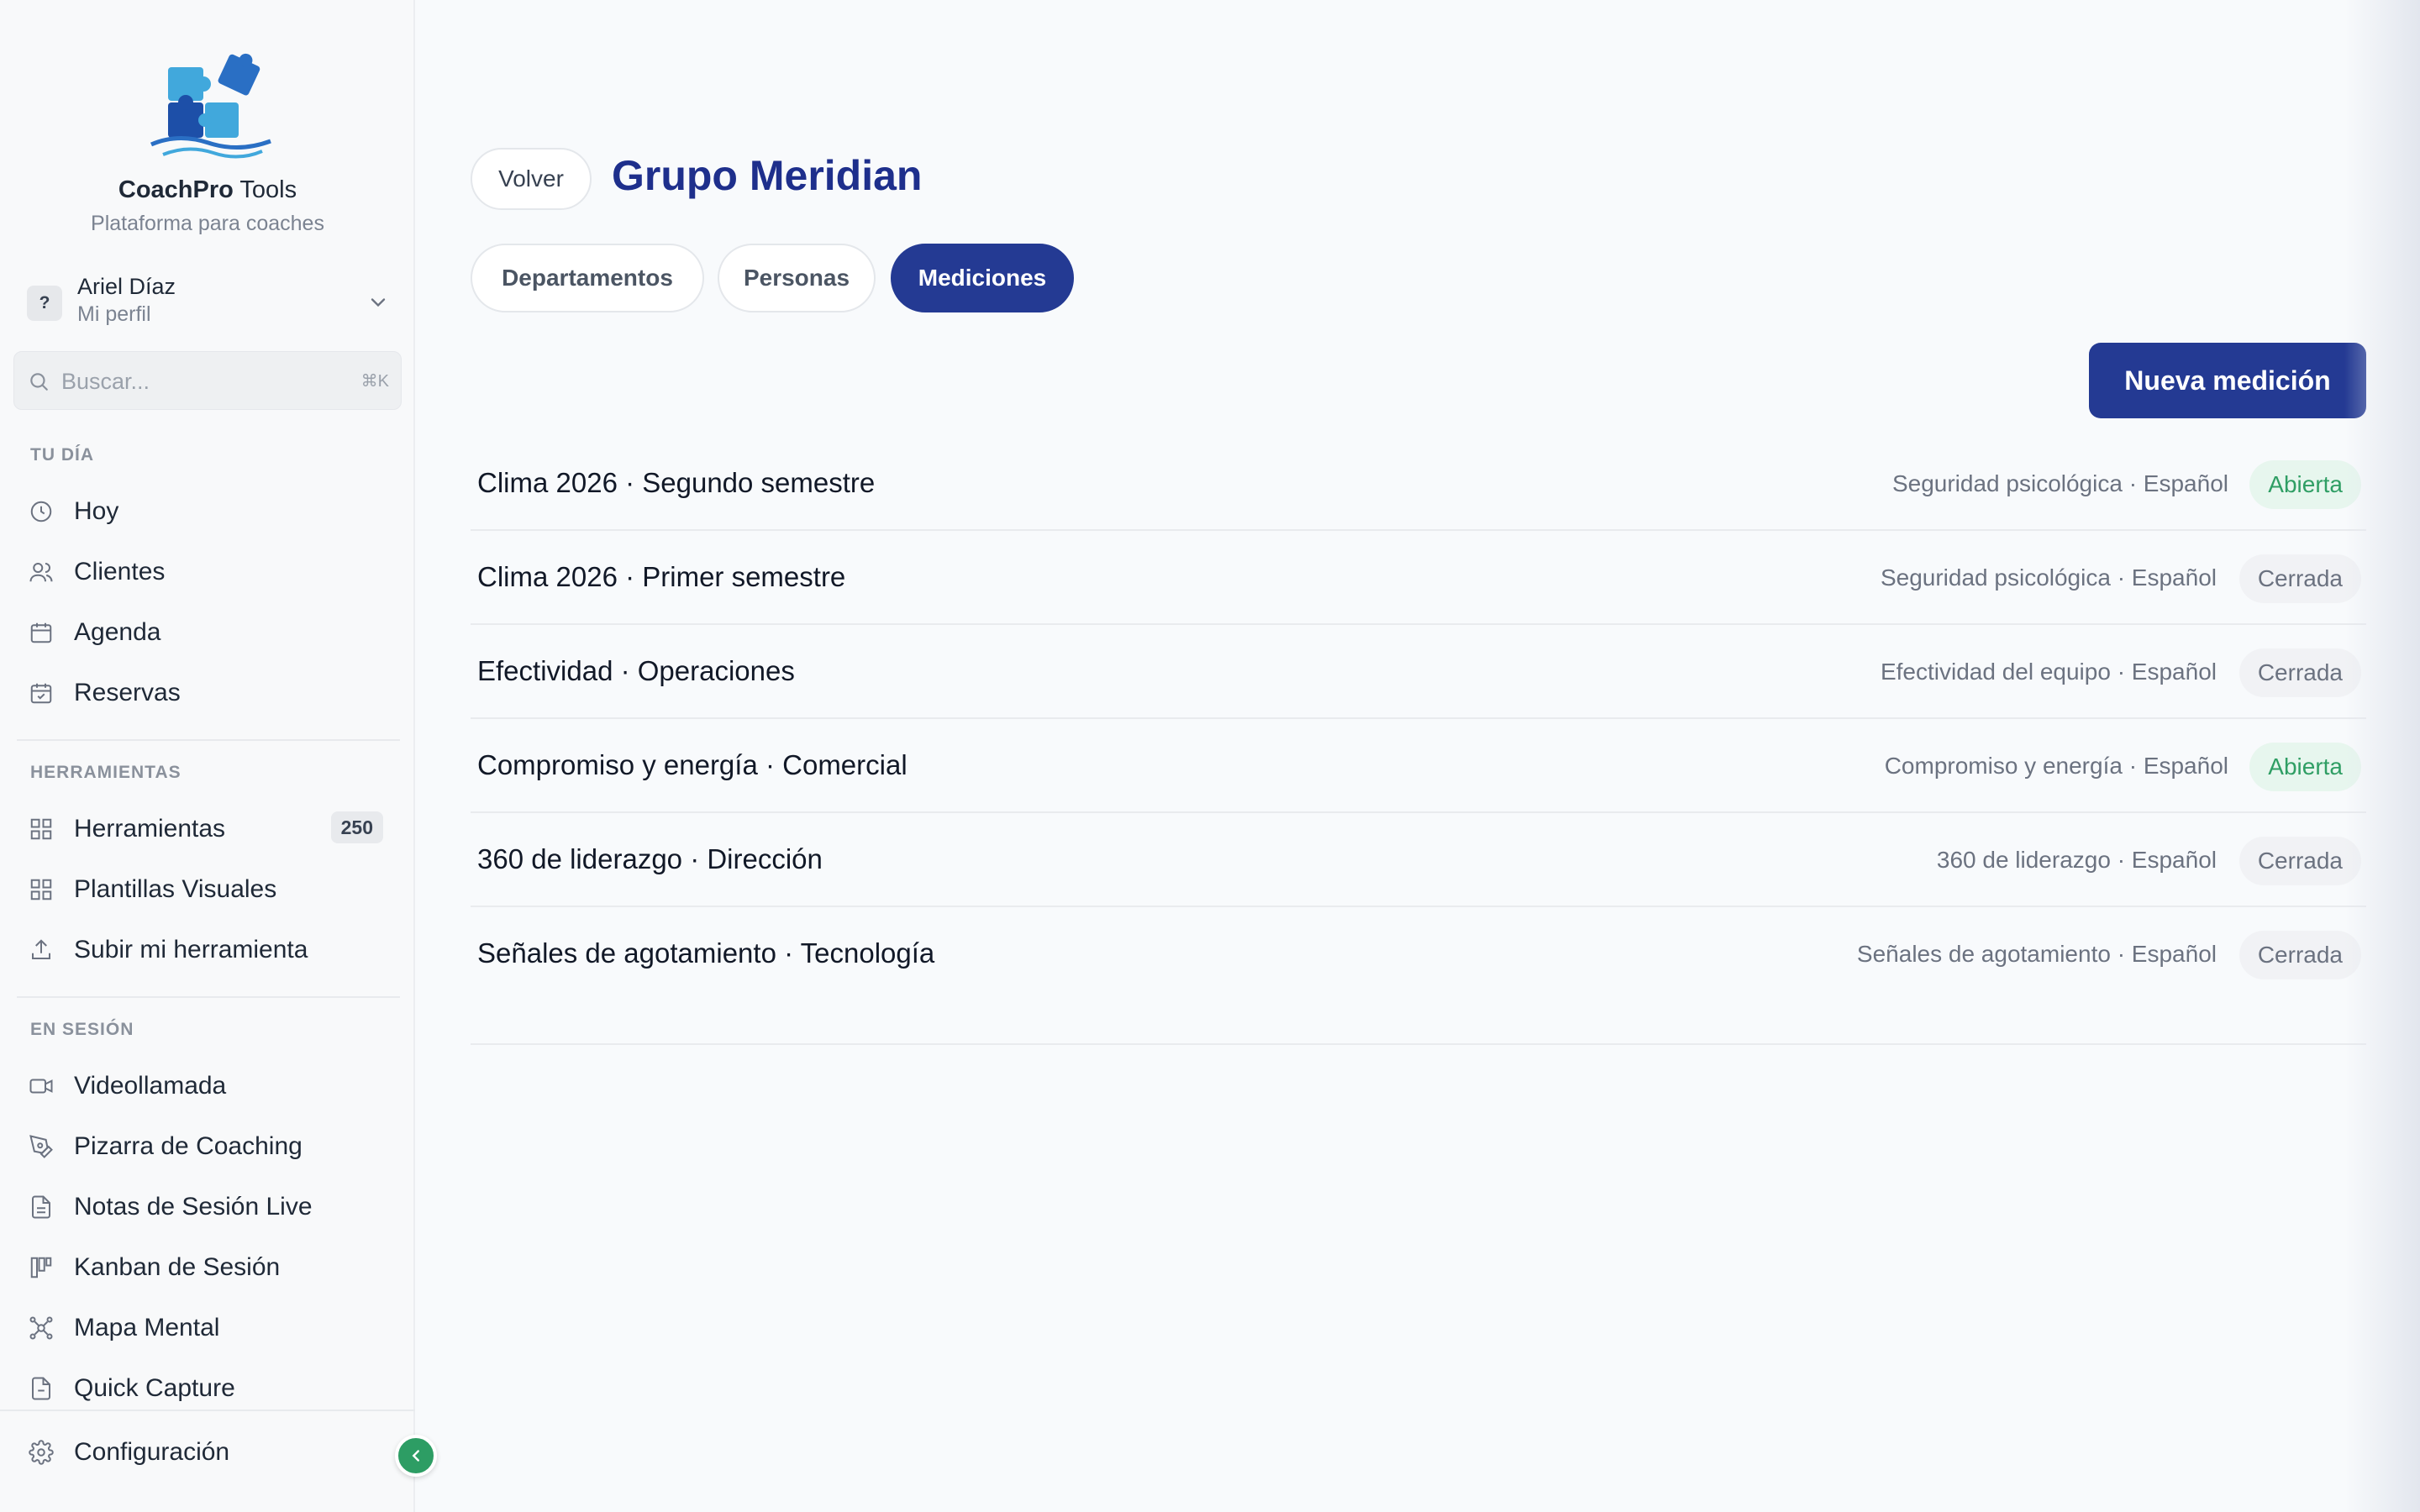  Describe the element at coordinates (39, 382) in the screenshot. I see `search-icon` at that location.